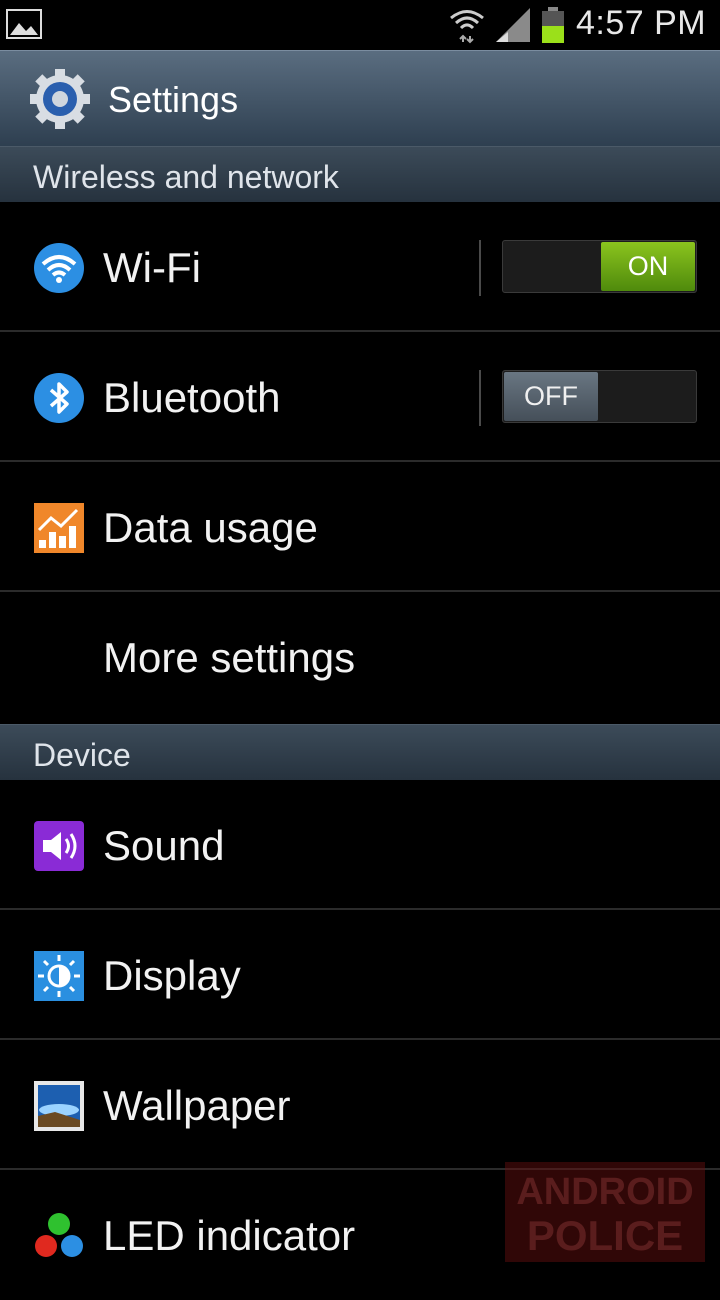  I want to click on android-police-watermark: ANDROID POLICE, so click(605, 1212).